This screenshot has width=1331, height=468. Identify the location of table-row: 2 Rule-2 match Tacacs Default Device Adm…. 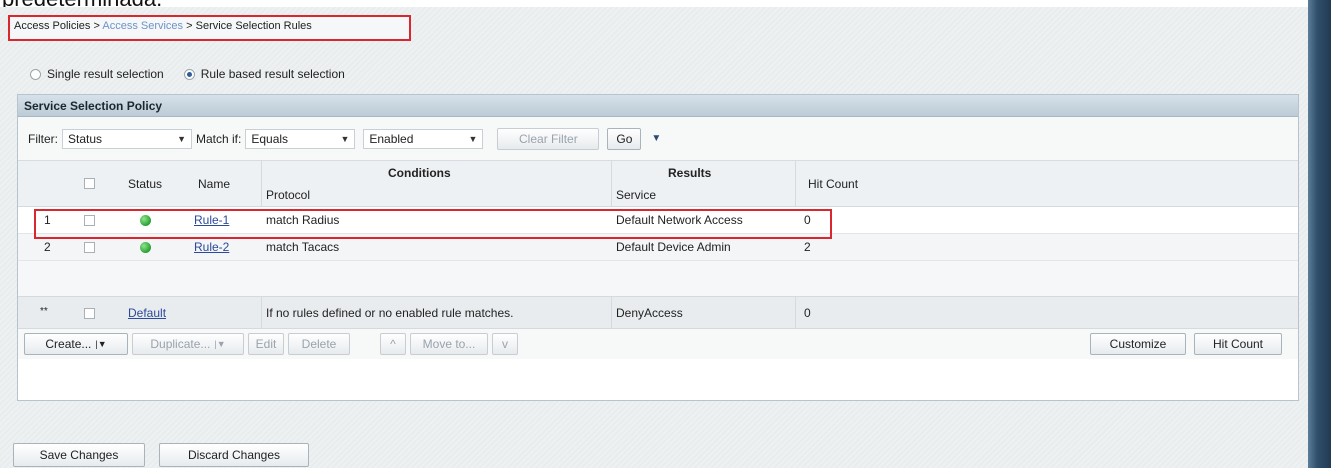
(658, 247).